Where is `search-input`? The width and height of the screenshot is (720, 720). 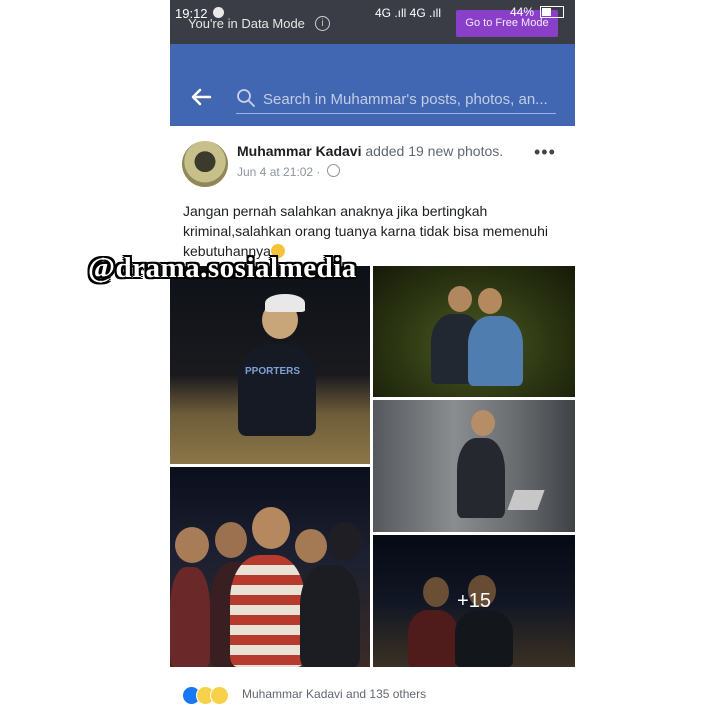 search-input is located at coordinates (408, 99).